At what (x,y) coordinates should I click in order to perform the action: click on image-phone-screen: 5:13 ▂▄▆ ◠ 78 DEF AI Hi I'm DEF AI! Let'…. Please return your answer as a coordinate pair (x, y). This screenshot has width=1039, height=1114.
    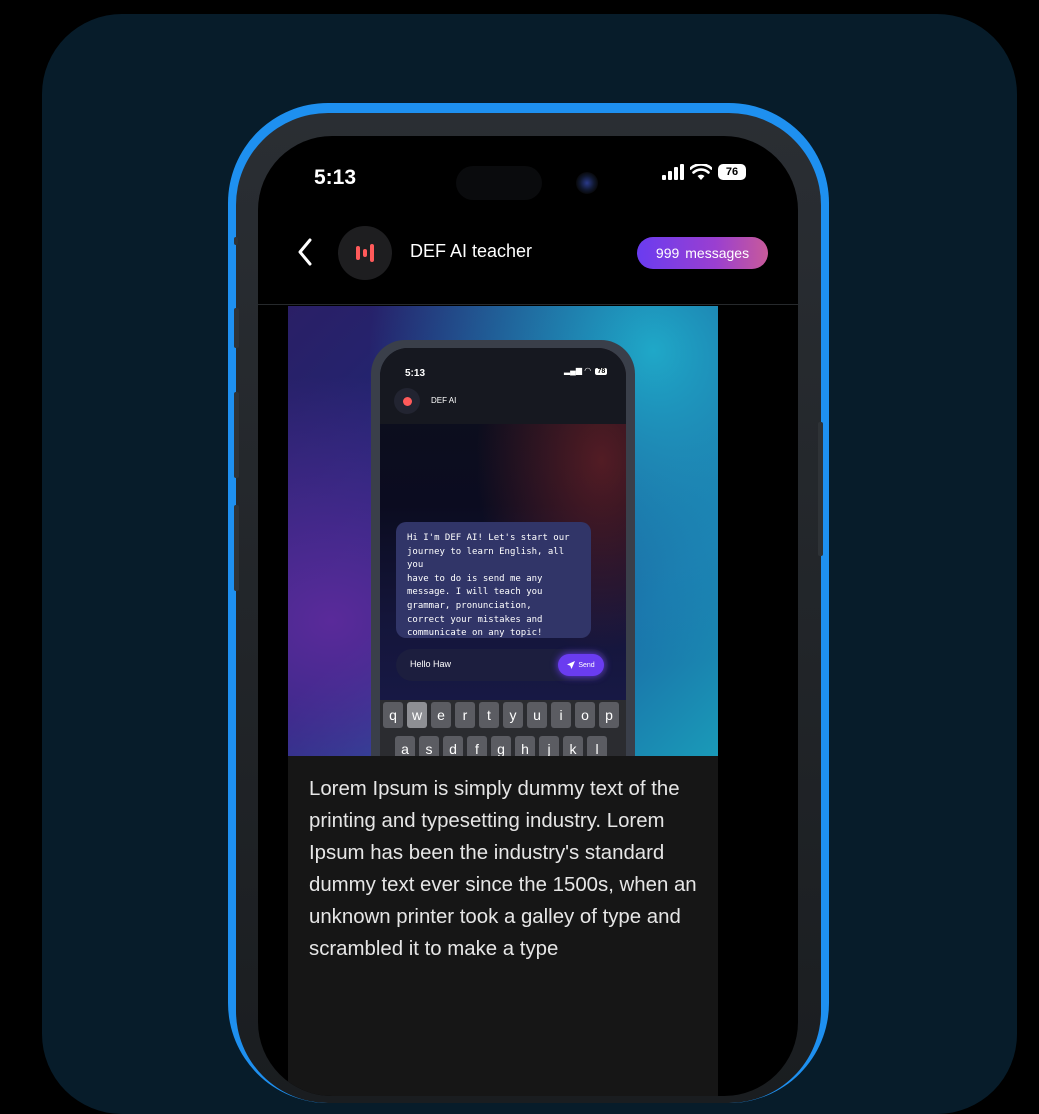
    Looking at the image, I should click on (503, 552).